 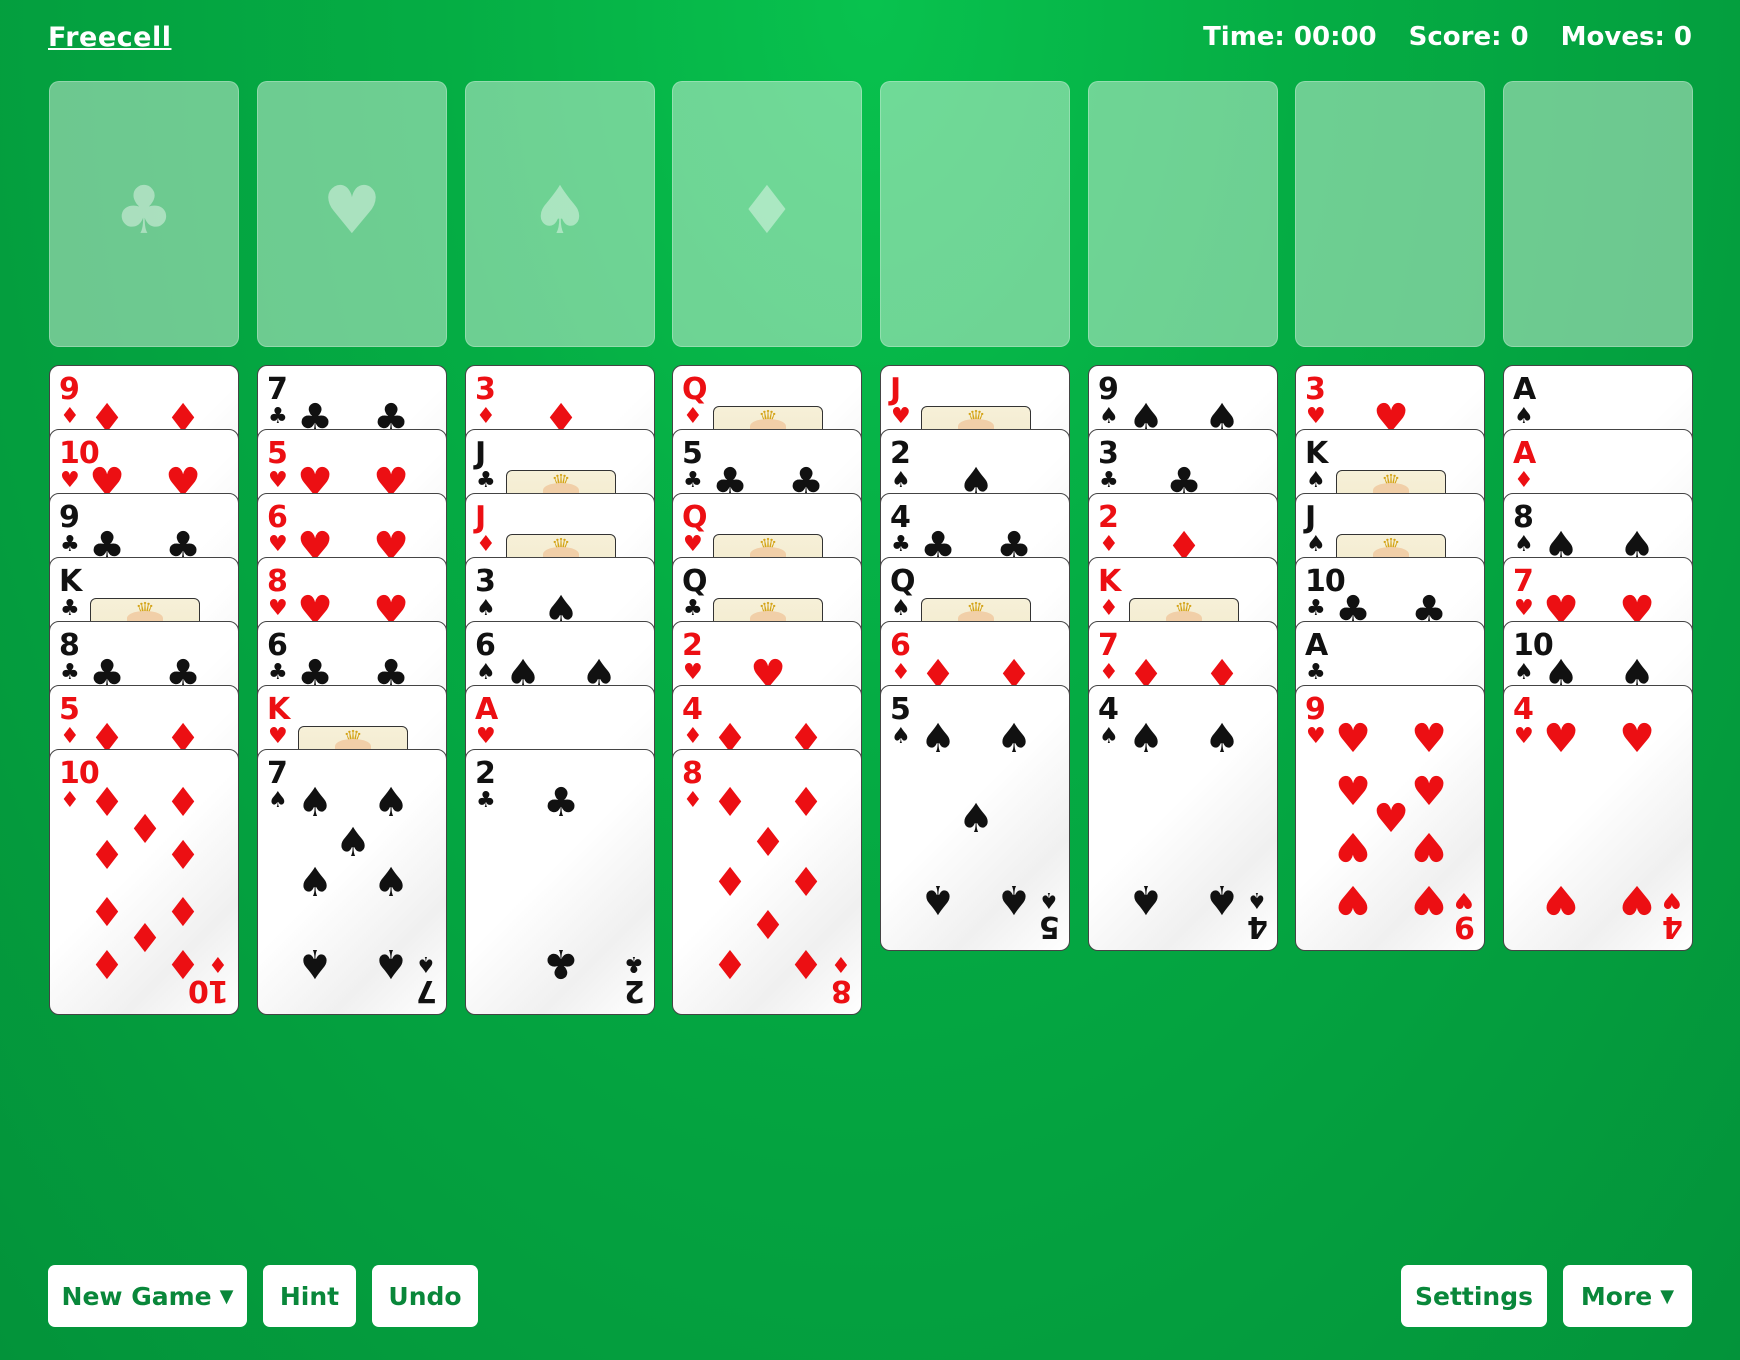 I want to click on foundation-clubs: ♣, so click(x=144, y=214).